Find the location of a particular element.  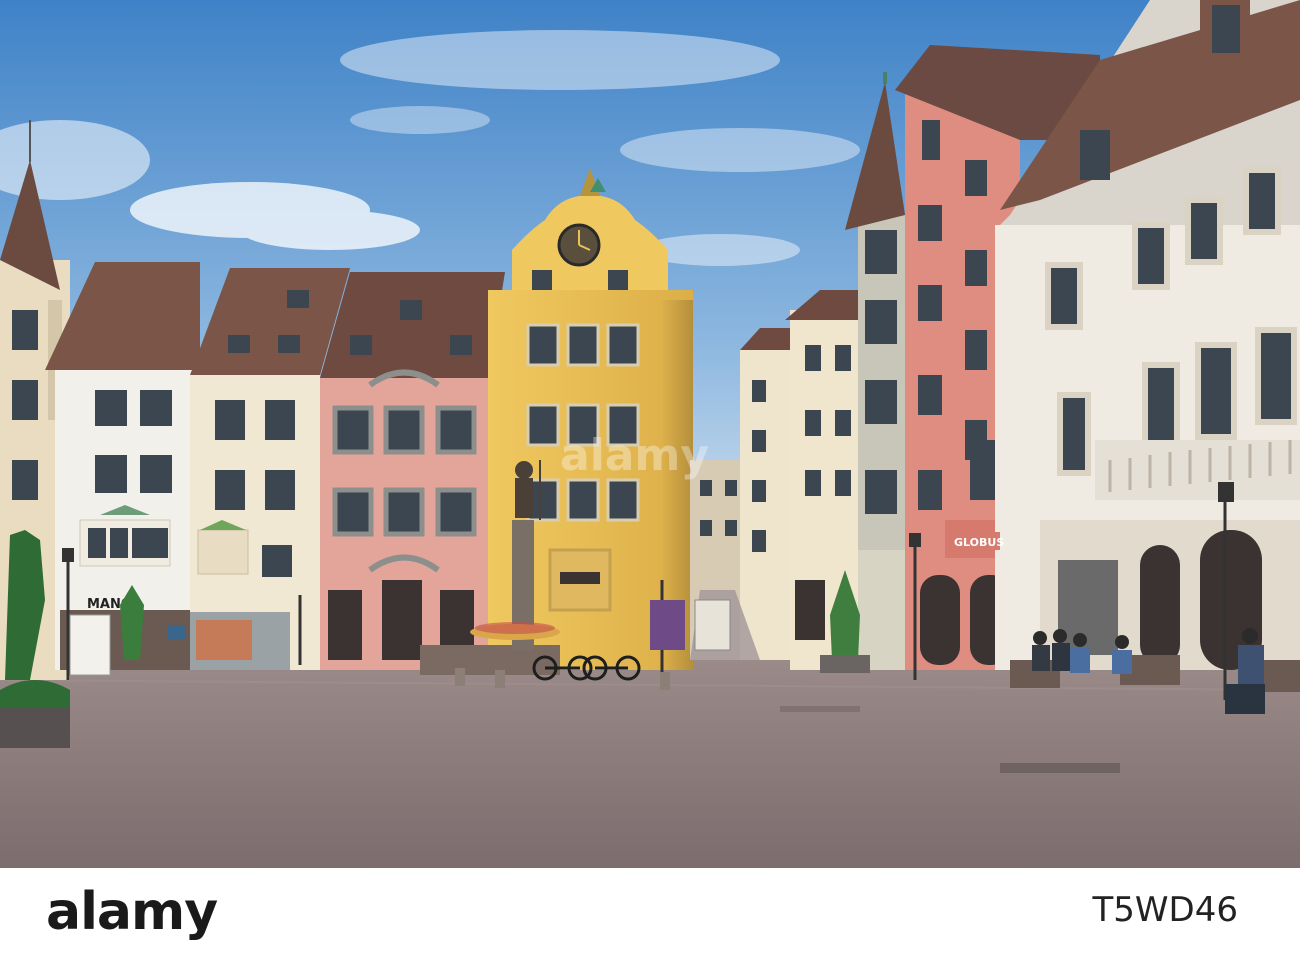

photo-watermark-overlay: alamy is located at coordinates (634, 455).